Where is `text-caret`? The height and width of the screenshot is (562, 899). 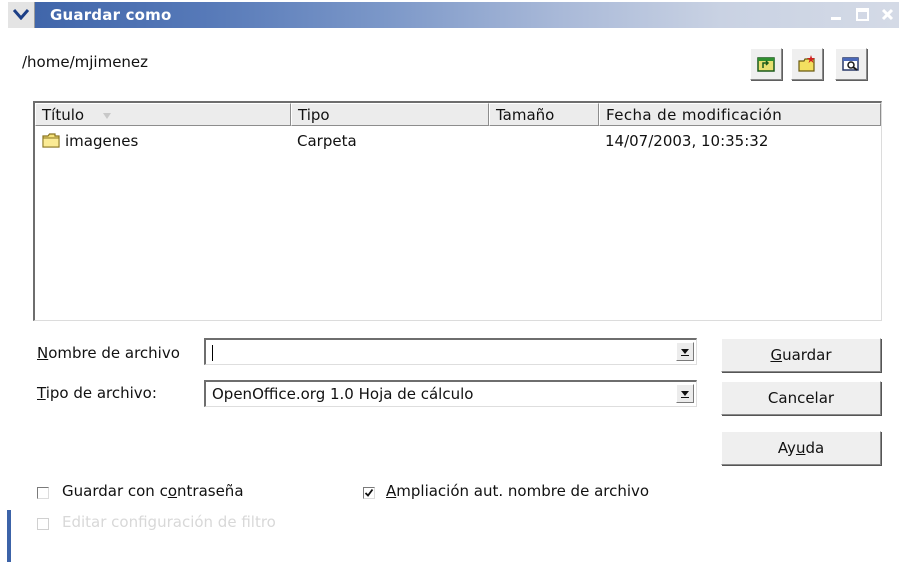
text-caret is located at coordinates (212, 353).